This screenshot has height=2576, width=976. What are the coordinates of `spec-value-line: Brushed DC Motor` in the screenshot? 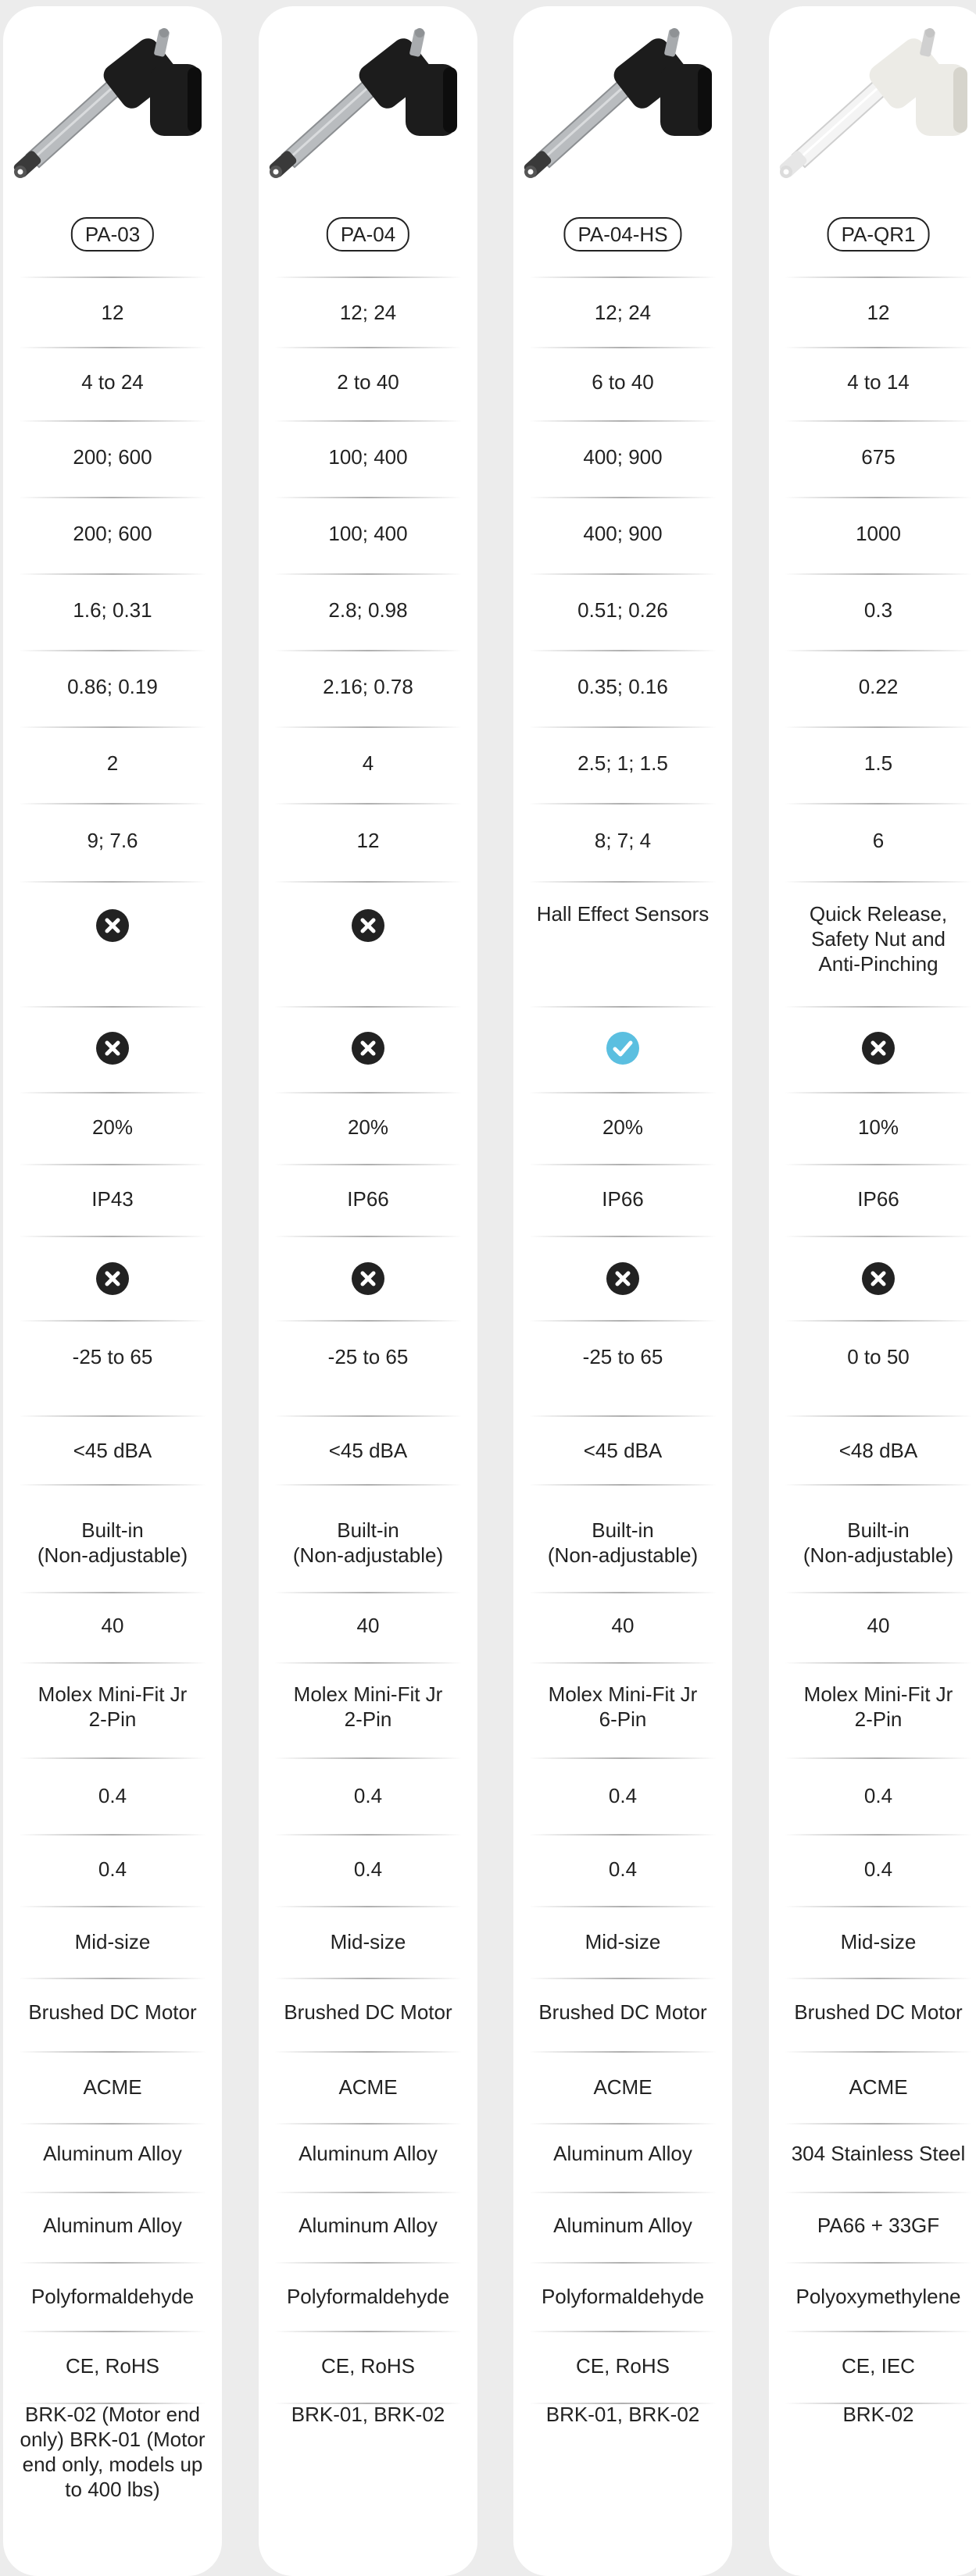 It's located at (622, 2012).